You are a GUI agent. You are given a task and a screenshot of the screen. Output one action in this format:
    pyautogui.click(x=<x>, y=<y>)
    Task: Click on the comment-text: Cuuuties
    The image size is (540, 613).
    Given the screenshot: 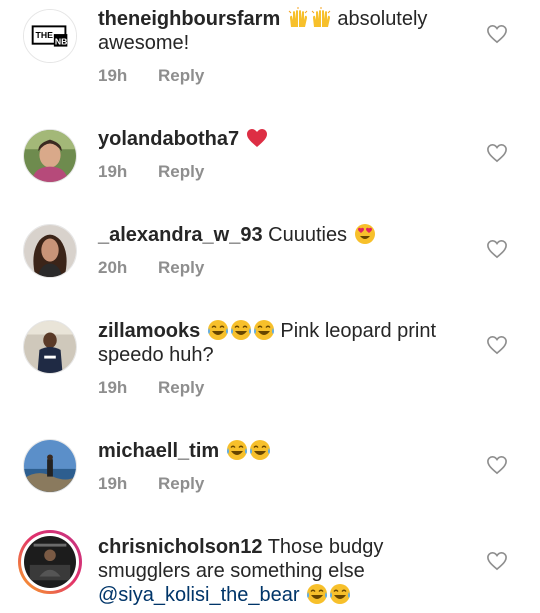 What is the action you would take?
    pyautogui.click(x=308, y=235)
    